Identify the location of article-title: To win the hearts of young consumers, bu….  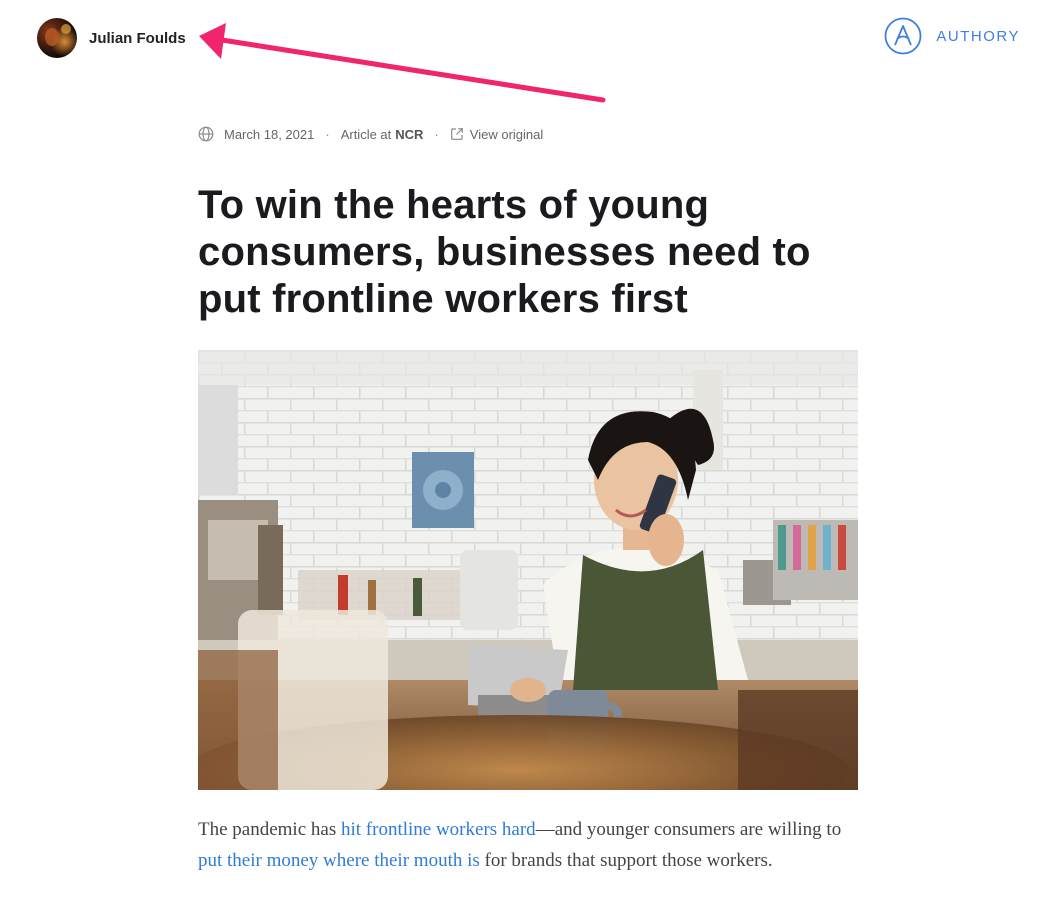
(504, 252).